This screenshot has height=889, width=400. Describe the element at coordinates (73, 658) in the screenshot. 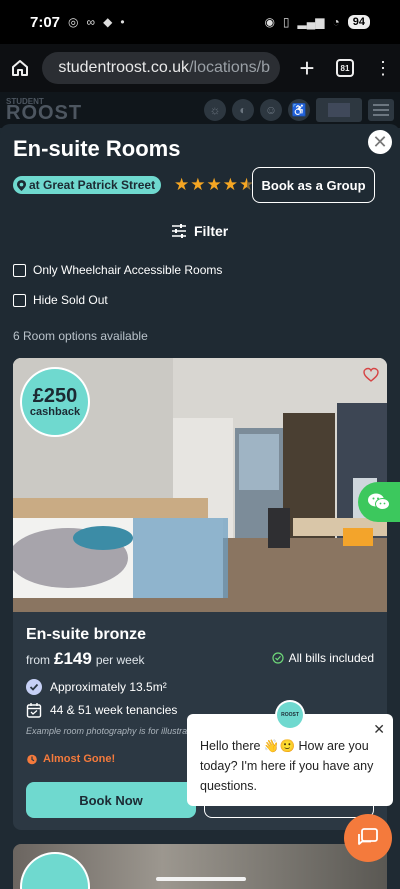

I see `price-value: £149` at that location.